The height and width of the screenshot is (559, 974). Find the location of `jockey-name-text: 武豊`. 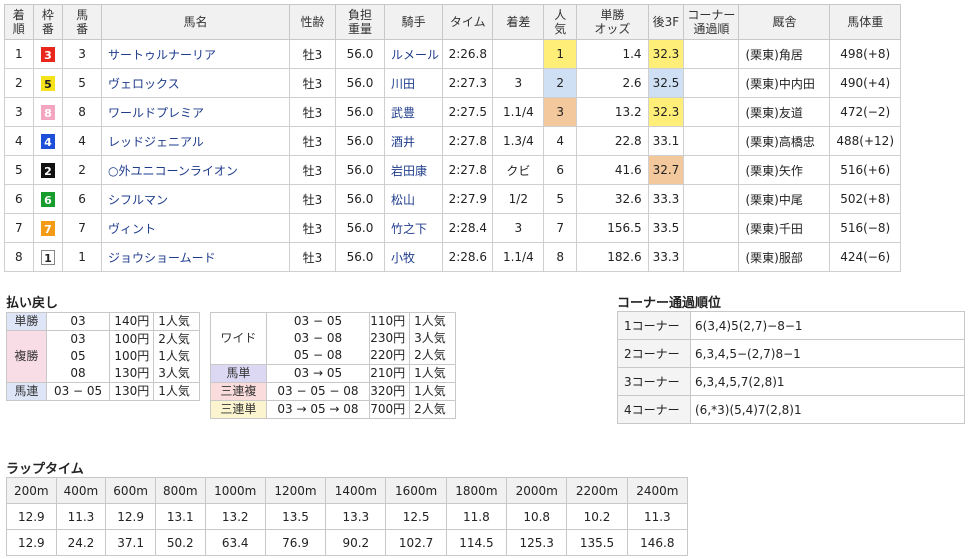

jockey-name-text: 武豊 is located at coordinates (403, 113).